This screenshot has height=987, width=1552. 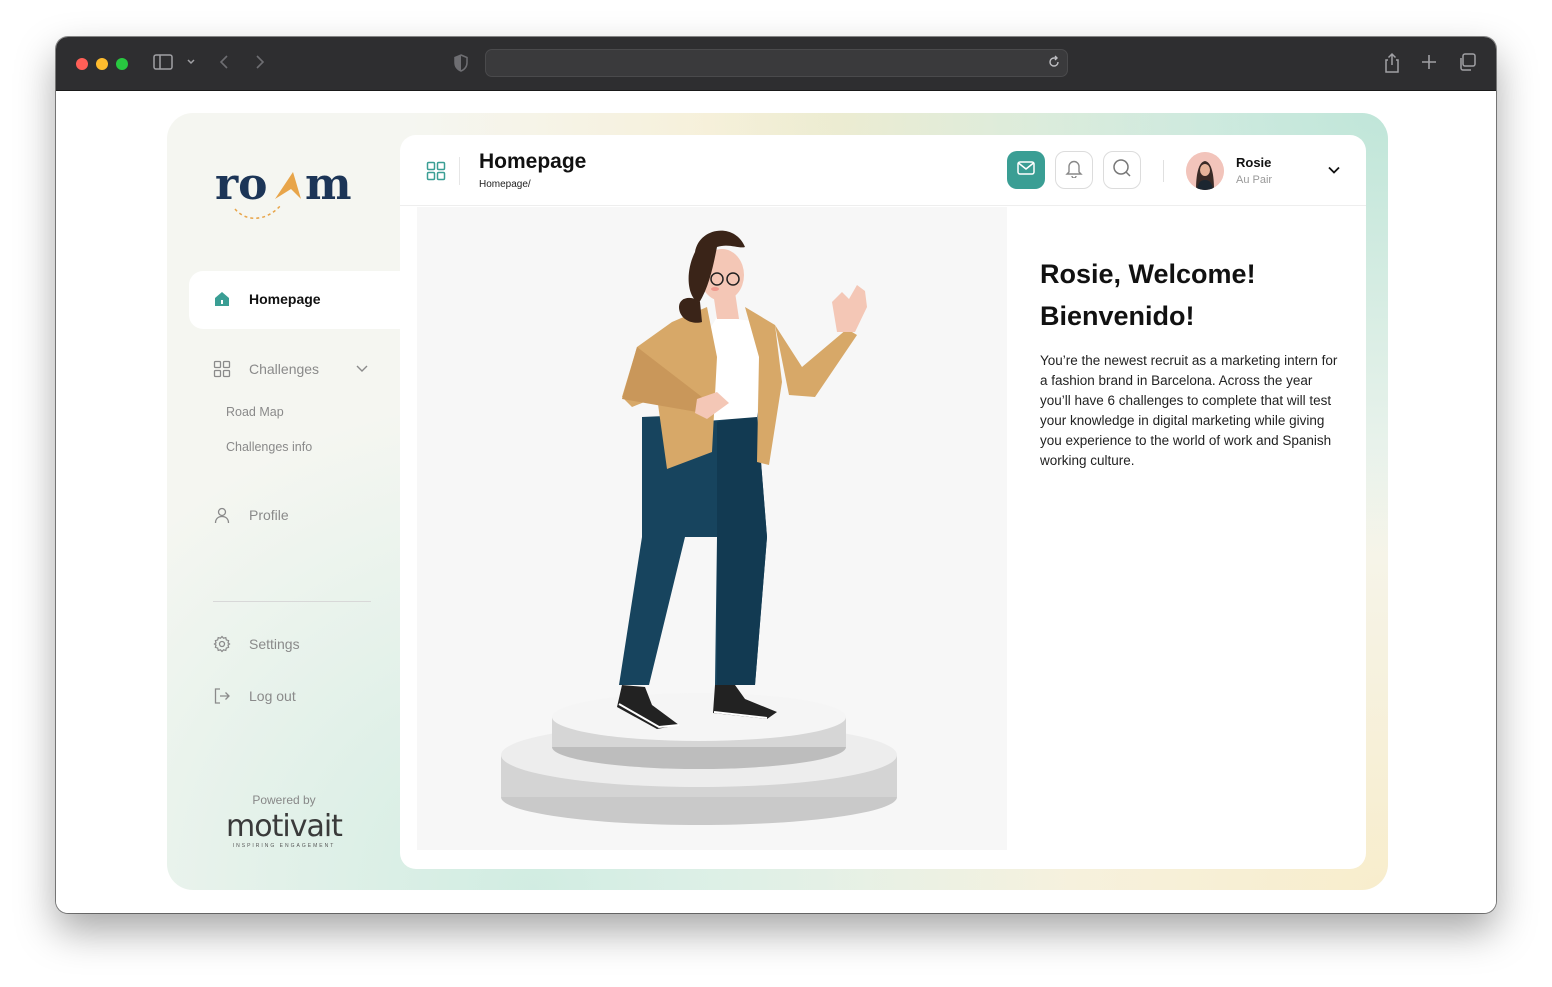 I want to click on sidebar-item-label: Settings, so click(x=274, y=644).